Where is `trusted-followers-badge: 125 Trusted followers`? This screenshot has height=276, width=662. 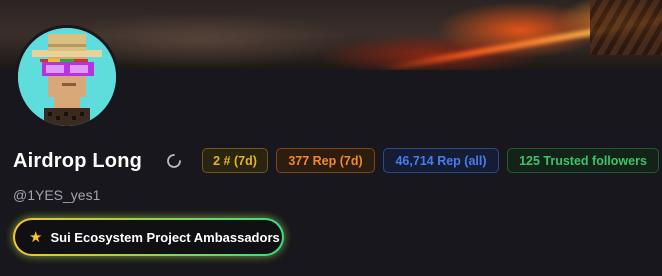
trusted-followers-badge: 125 Trusted followers is located at coordinates (583, 160).